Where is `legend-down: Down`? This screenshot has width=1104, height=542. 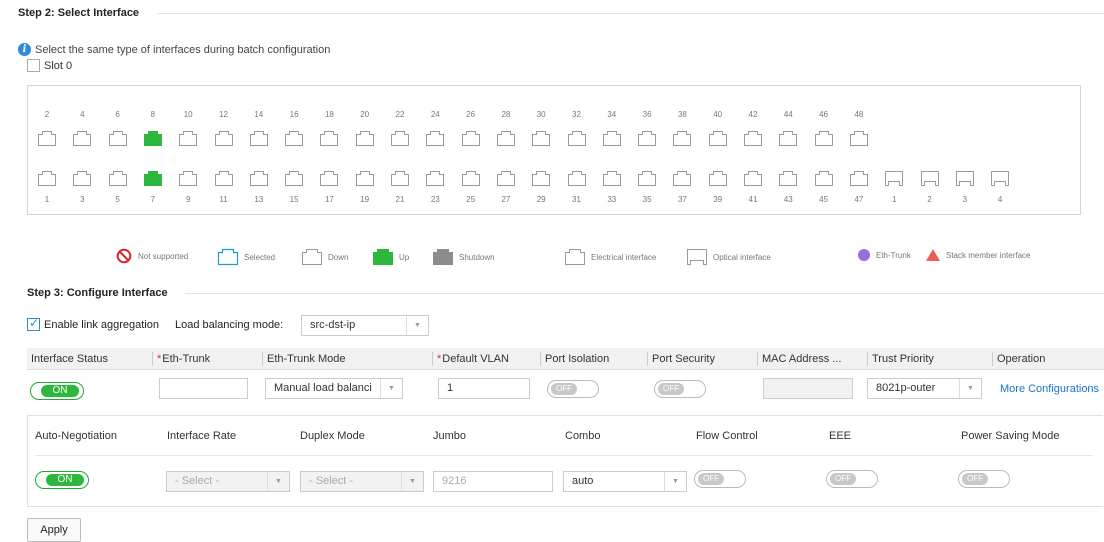
legend-down: Down is located at coordinates (324, 257).